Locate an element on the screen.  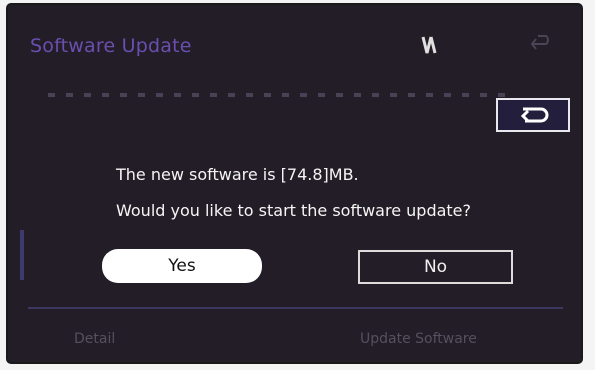
scroll-indicator is located at coordinates (22, 255).